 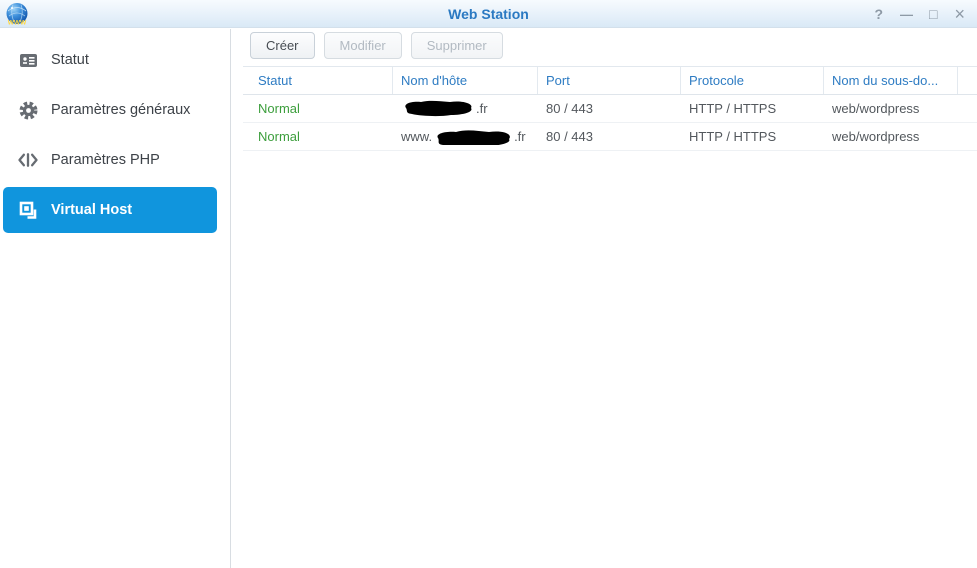 I want to click on create-button: Créer, so click(x=282, y=45).